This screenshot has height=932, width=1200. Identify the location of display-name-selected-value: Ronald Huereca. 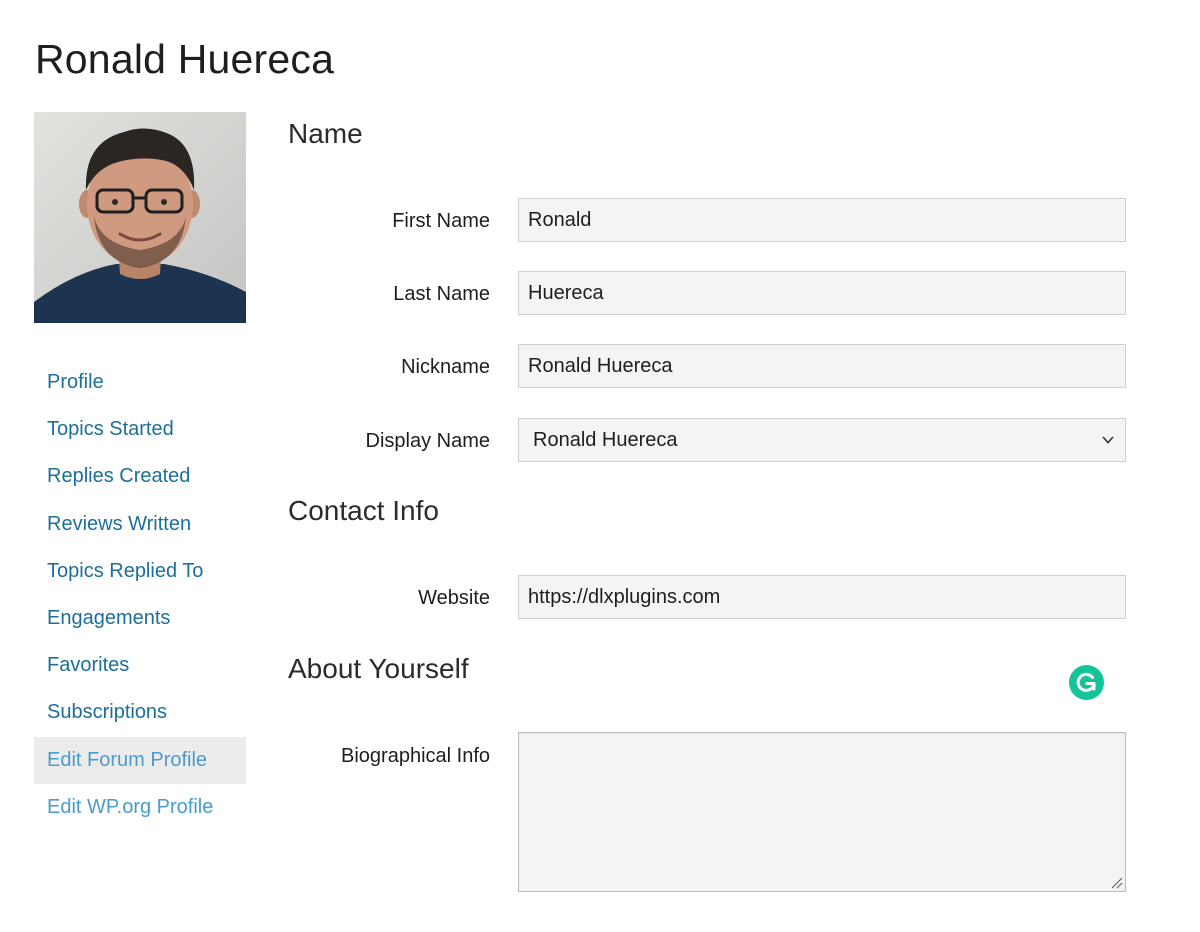
(605, 440).